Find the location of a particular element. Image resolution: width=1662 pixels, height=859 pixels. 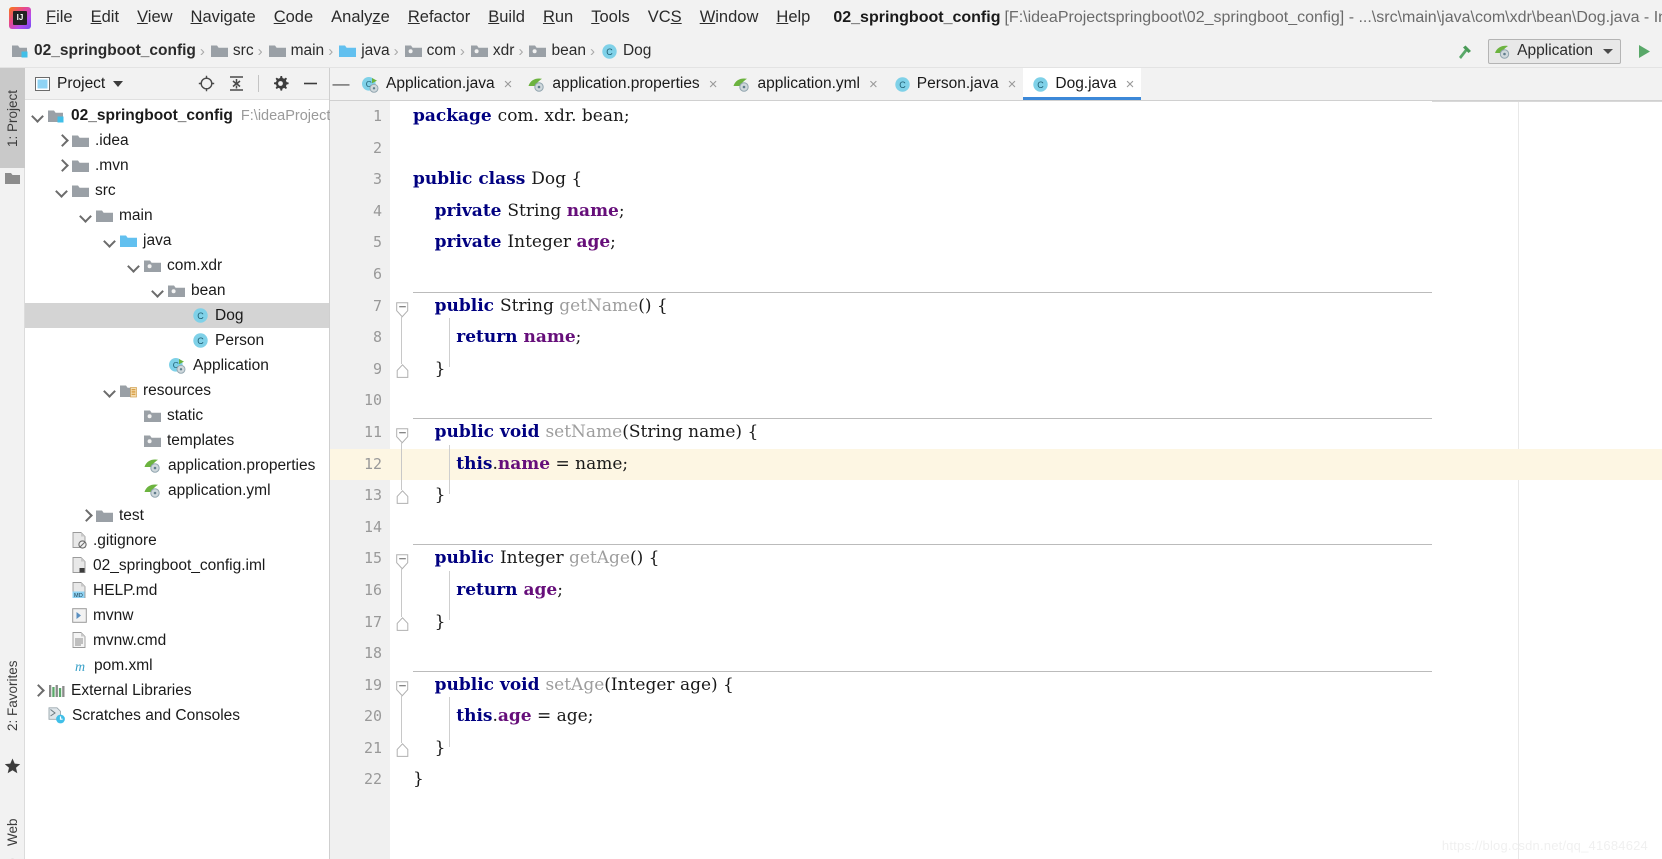

line-number: 11 is located at coordinates (356, 433).